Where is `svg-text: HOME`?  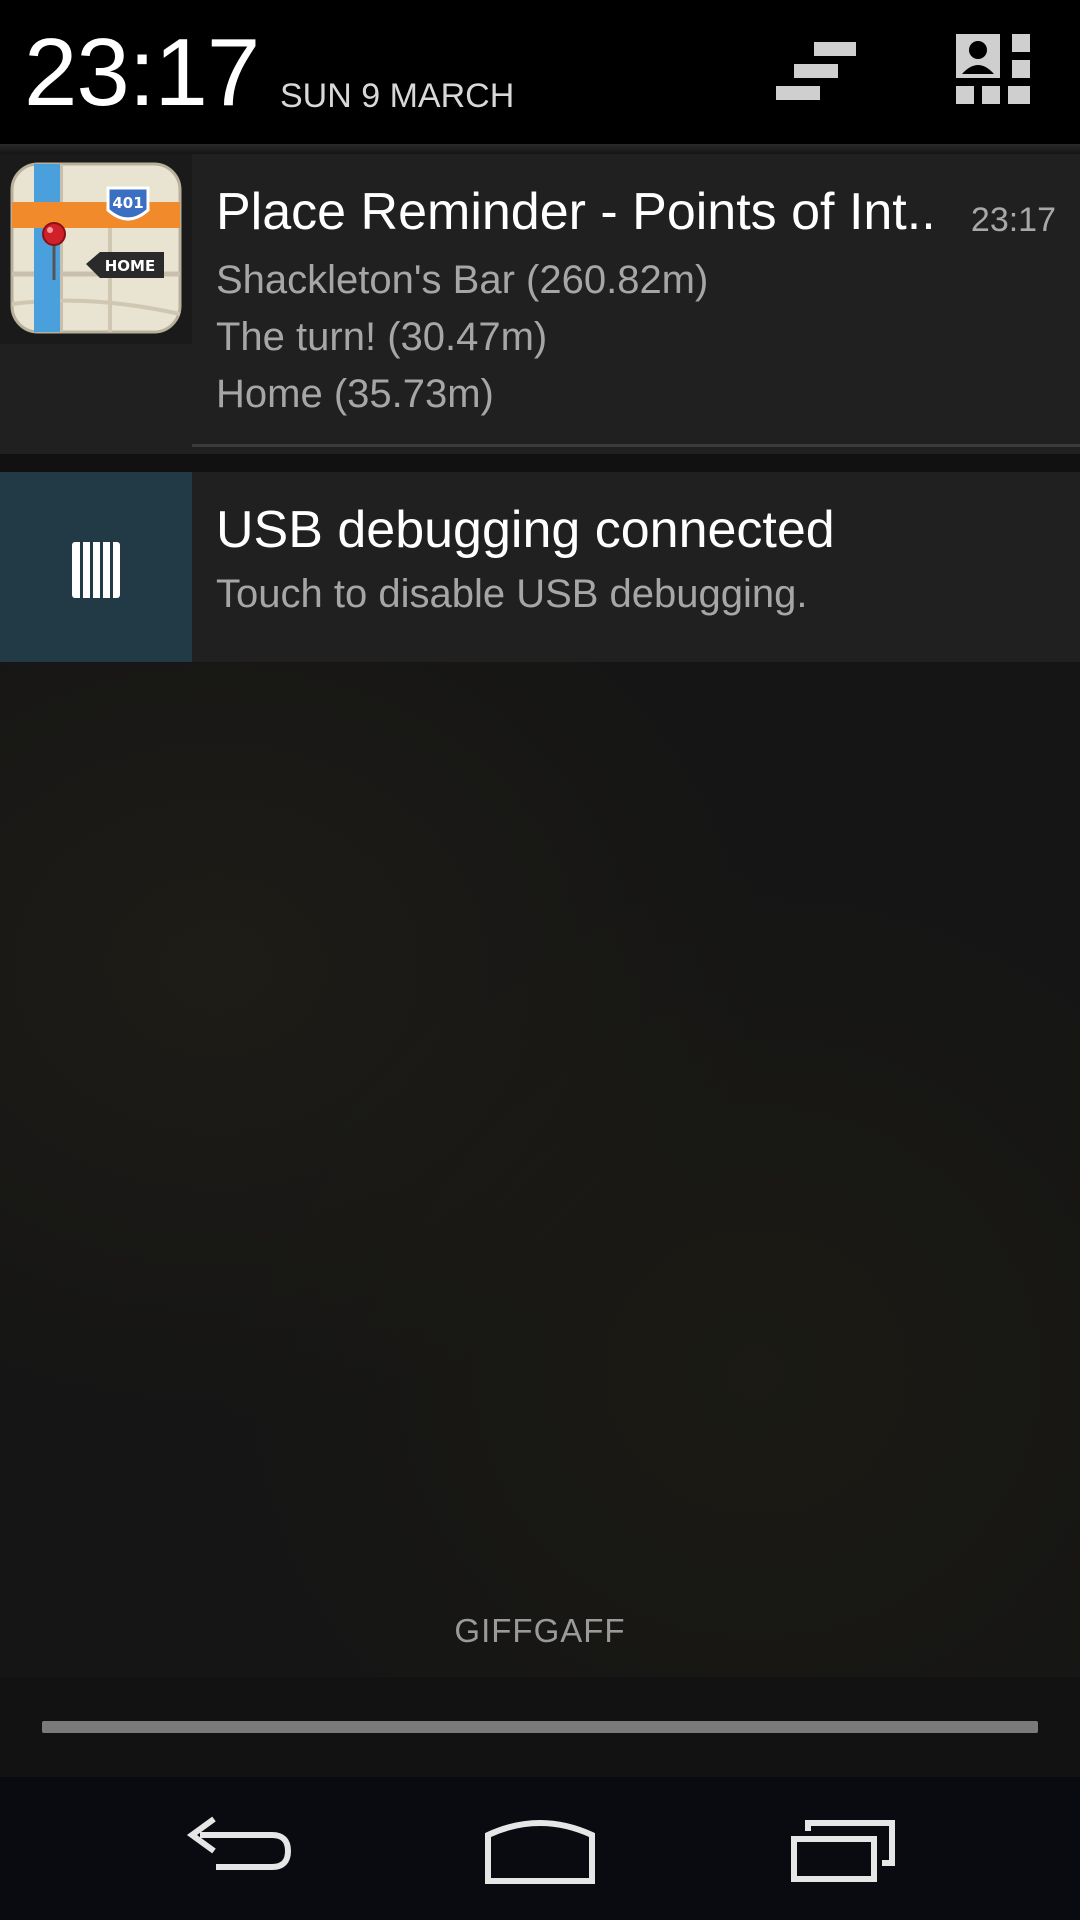 svg-text: HOME is located at coordinates (130, 266).